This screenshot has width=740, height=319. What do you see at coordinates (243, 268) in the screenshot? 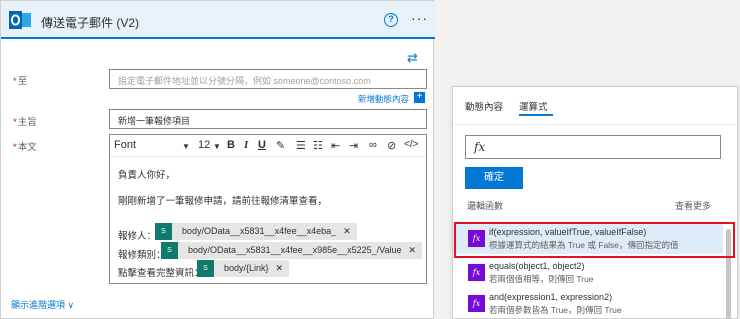
I see `dynamic-token: Sbody/{Link} ✕` at bounding box center [243, 268].